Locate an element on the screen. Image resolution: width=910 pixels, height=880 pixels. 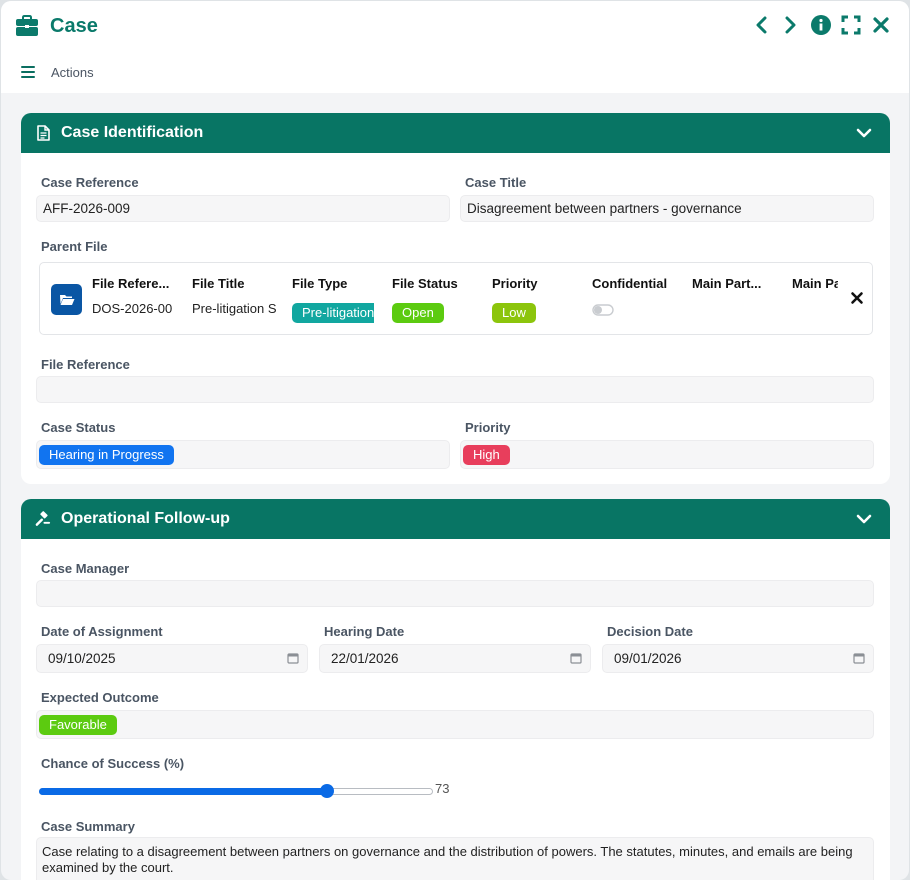
priority-badge-wrap: Low is located at coordinates (514, 313).